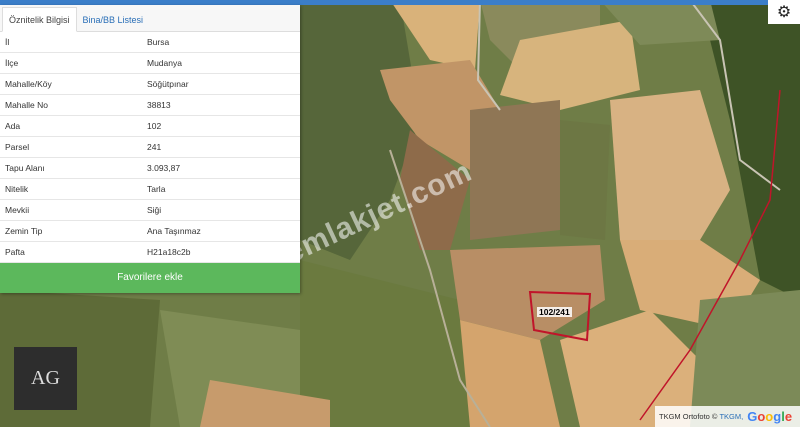 The height and width of the screenshot is (427, 800). Describe the element at coordinates (150, 278) in the screenshot. I see `add-favorite-button: Favorilere ekle` at that location.